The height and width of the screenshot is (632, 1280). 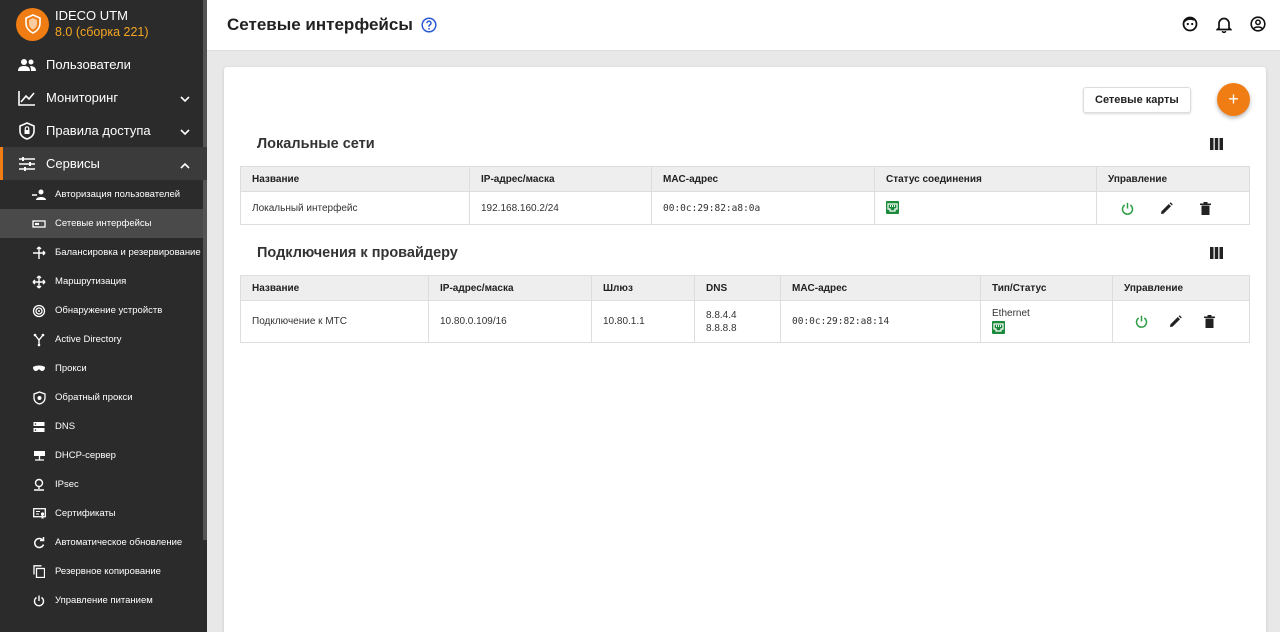 I want to click on location-pin-icon, so click(x=39, y=485).